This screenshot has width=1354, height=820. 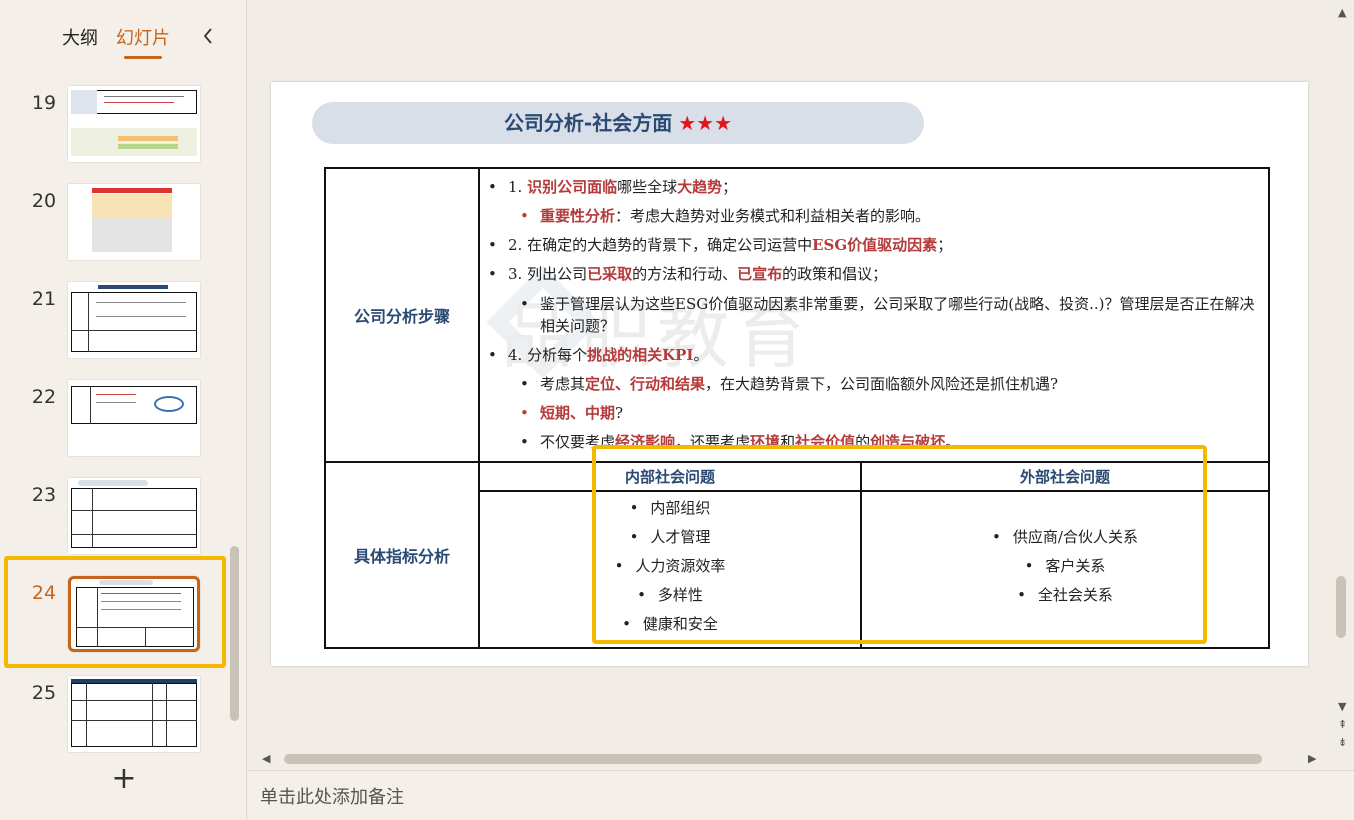 What do you see at coordinates (874, 216) in the screenshot?
I see `step-1-sub: 重要性分析：考虑大趋势对业务模式和利益相关者的影响。` at bounding box center [874, 216].